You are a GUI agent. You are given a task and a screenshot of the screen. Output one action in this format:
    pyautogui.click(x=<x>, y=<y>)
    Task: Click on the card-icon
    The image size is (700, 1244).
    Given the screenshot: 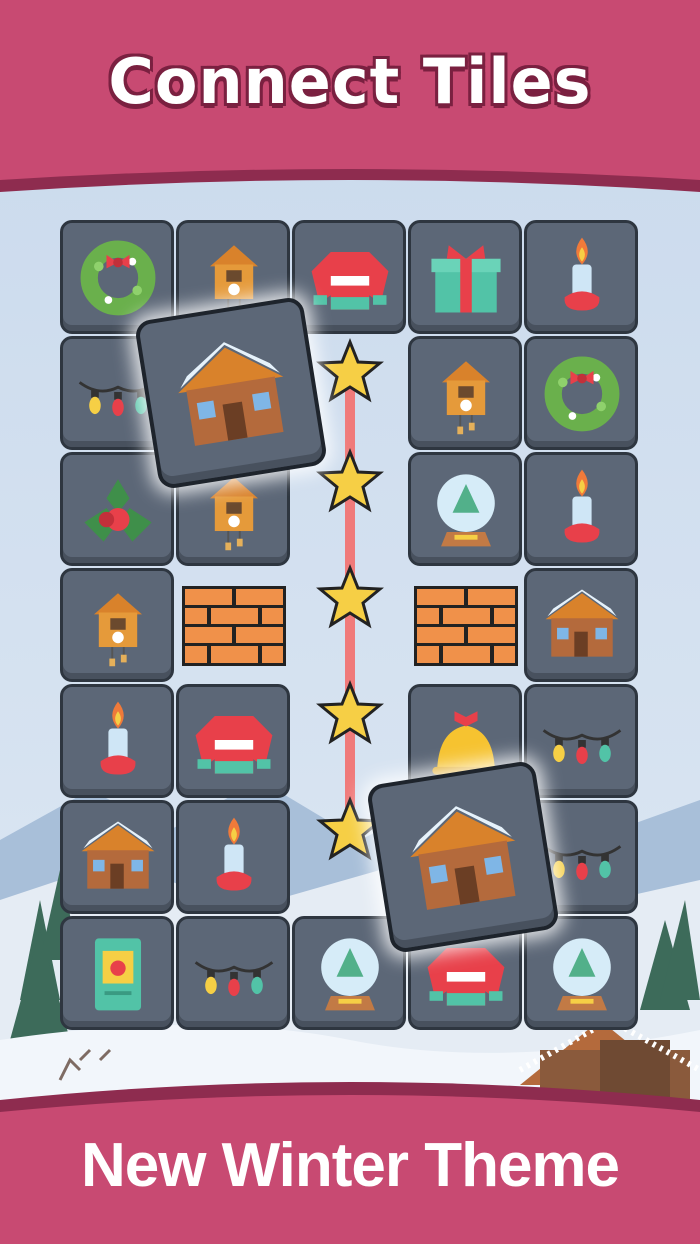 What is the action you would take?
    pyautogui.click(x=118, y=974)
    